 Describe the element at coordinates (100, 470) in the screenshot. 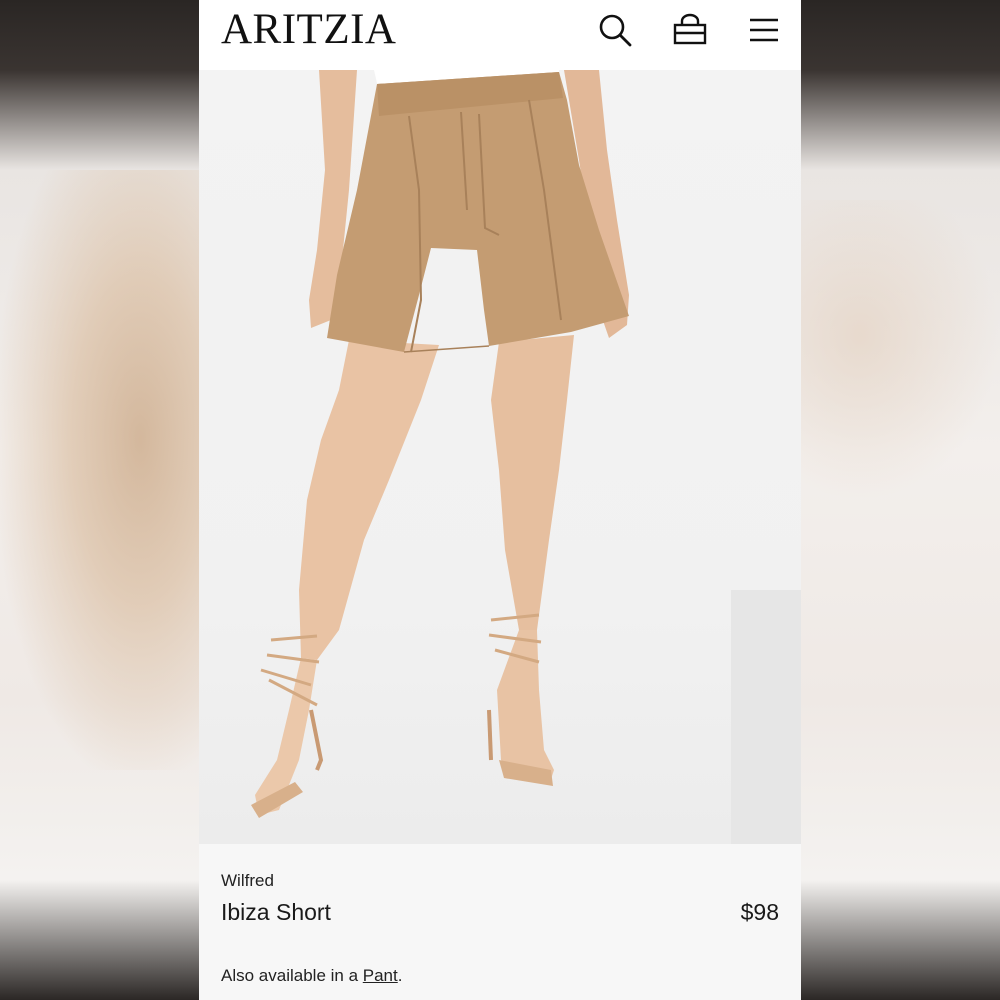

I see `backdrop-glow-left` at that location.